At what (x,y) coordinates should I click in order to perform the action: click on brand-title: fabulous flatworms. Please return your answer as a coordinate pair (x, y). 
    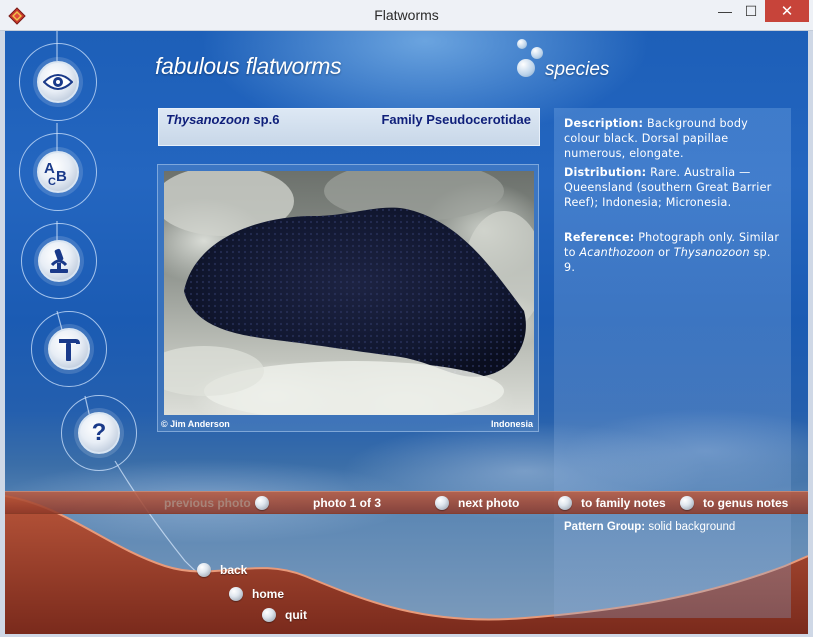
    Looking at the image, I should click on (248, 66).